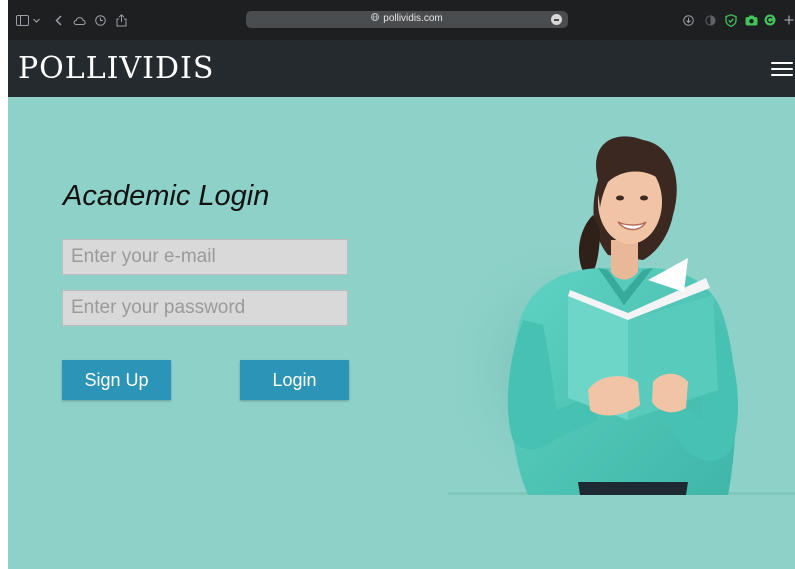 This screenshot has width=795, height=569. What do you see at coordinates (166, 196) in the screenshot?
I see `login-title: Academic Login` at bounding box center [166, 196].